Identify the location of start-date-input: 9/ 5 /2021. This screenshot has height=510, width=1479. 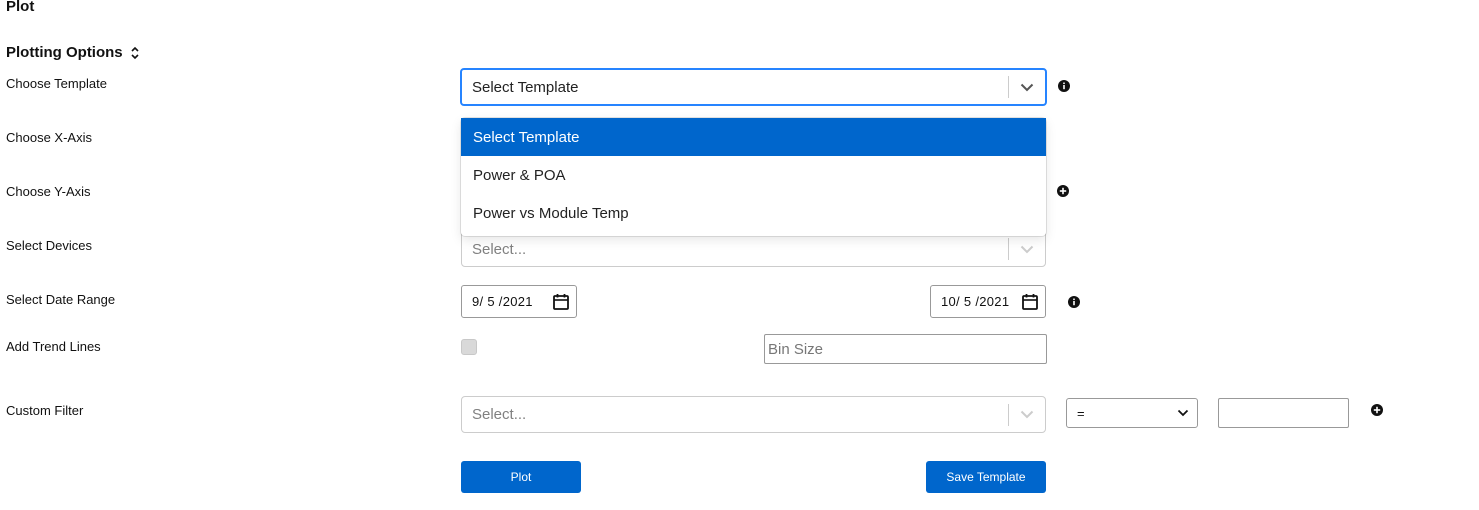
(519, 301).